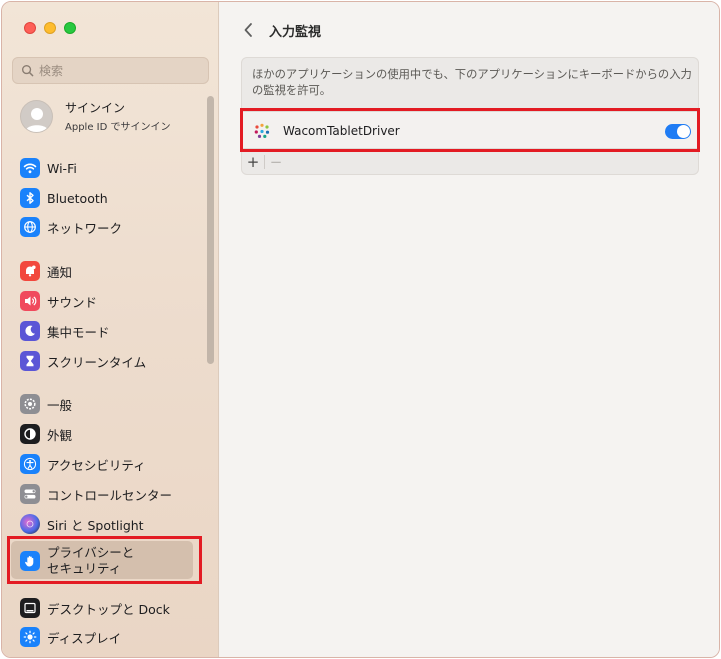 The width and height of the screenshot is (721, 659). Describe the element at coordinates (78, 332) in the screenshot. I see `sidebar-item-label: 集中モード` at that location.